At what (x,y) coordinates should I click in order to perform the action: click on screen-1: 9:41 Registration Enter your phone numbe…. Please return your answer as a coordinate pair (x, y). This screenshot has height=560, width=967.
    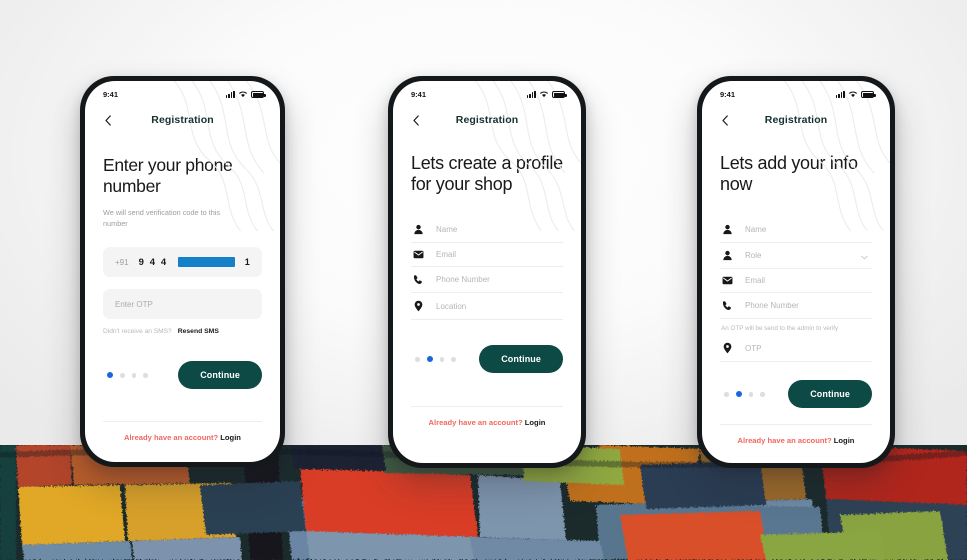
    Looking at the image, I should click on (182, 271).